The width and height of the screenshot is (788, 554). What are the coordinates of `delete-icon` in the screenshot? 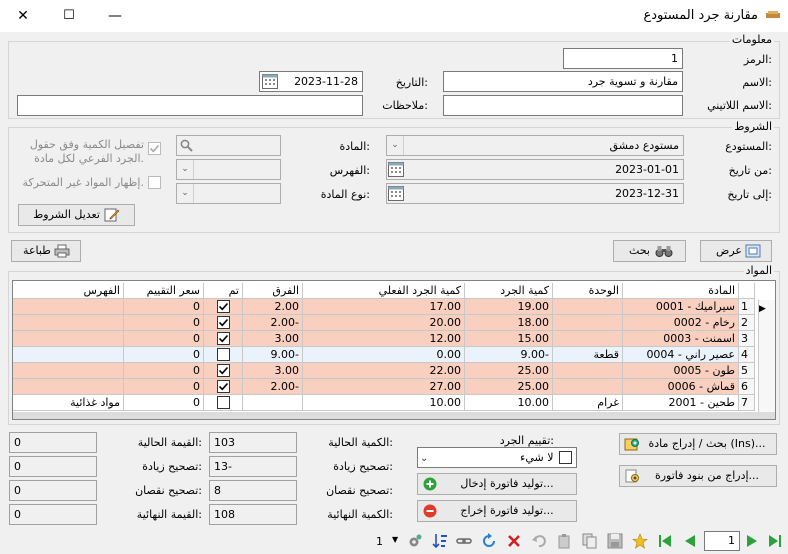 It's located at (514, 541).